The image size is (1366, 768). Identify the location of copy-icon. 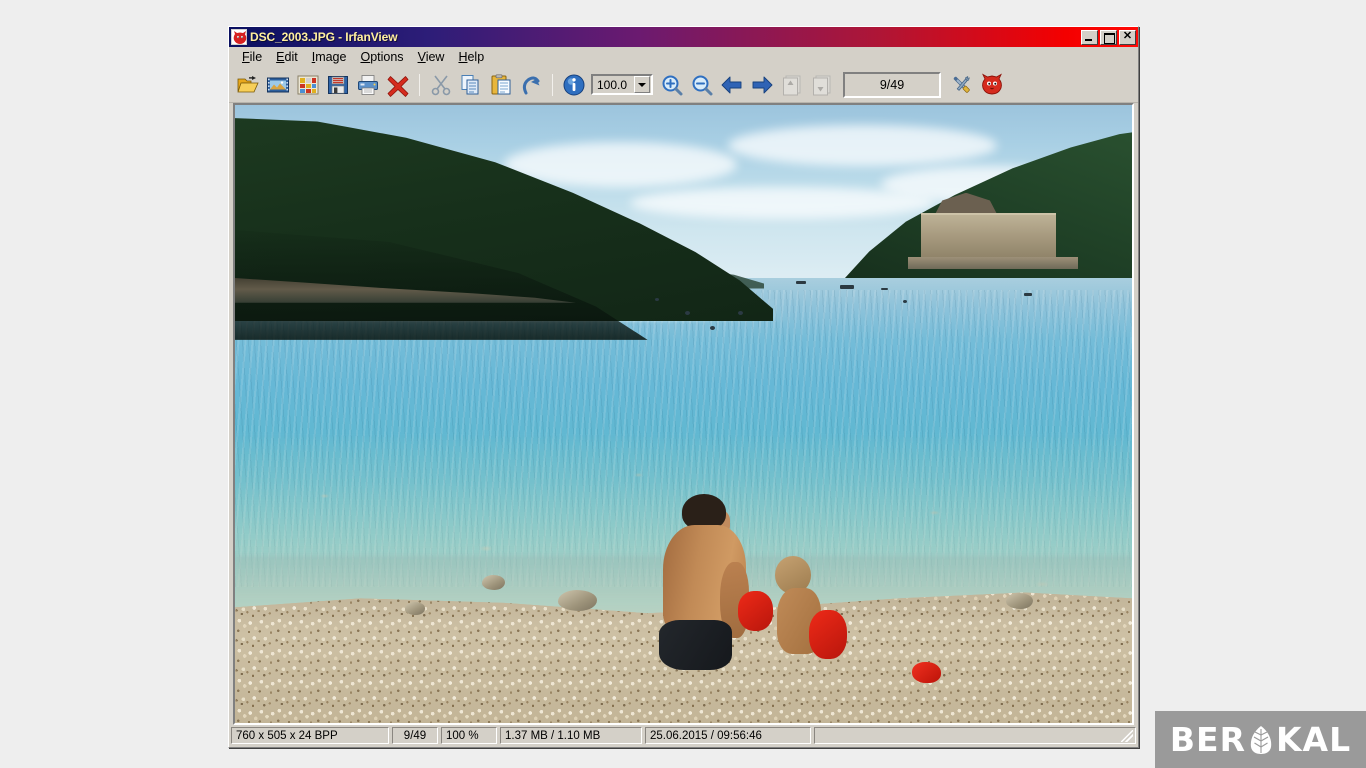
(471, 85).